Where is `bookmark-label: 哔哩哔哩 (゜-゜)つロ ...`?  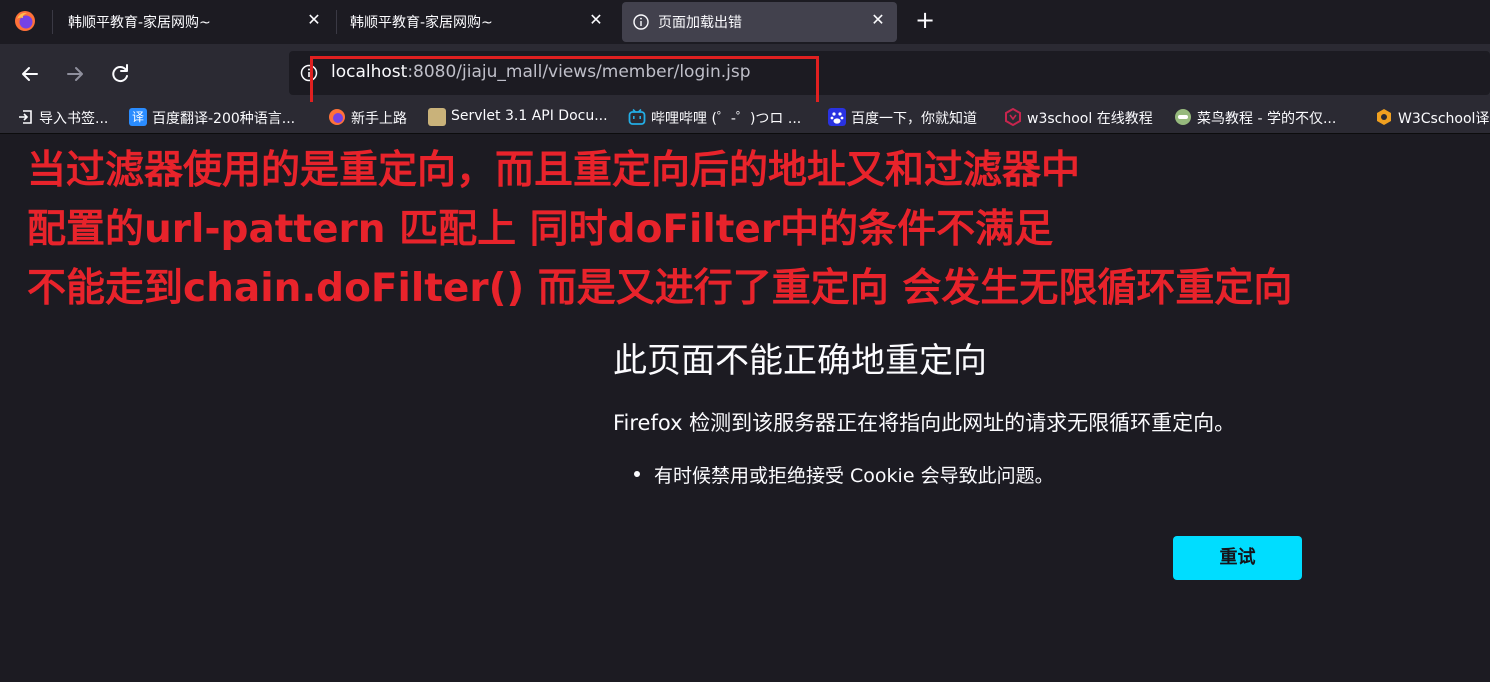
bookmark-label: 哔哩哔哩 (゜-゜)つロ ... is located at coordinates (726, 119).